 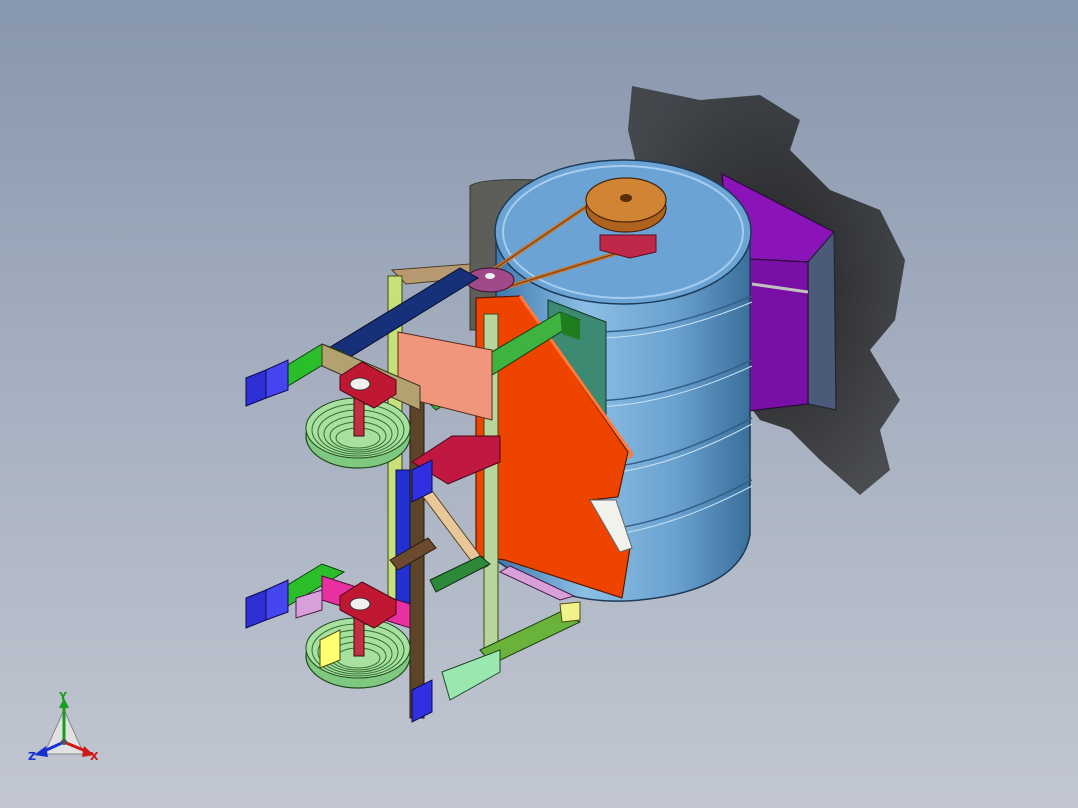 What do you see at coordinates (94, 756) in the screenshot?
I see `x-axis-label: X` at bounding box center [94, 756].